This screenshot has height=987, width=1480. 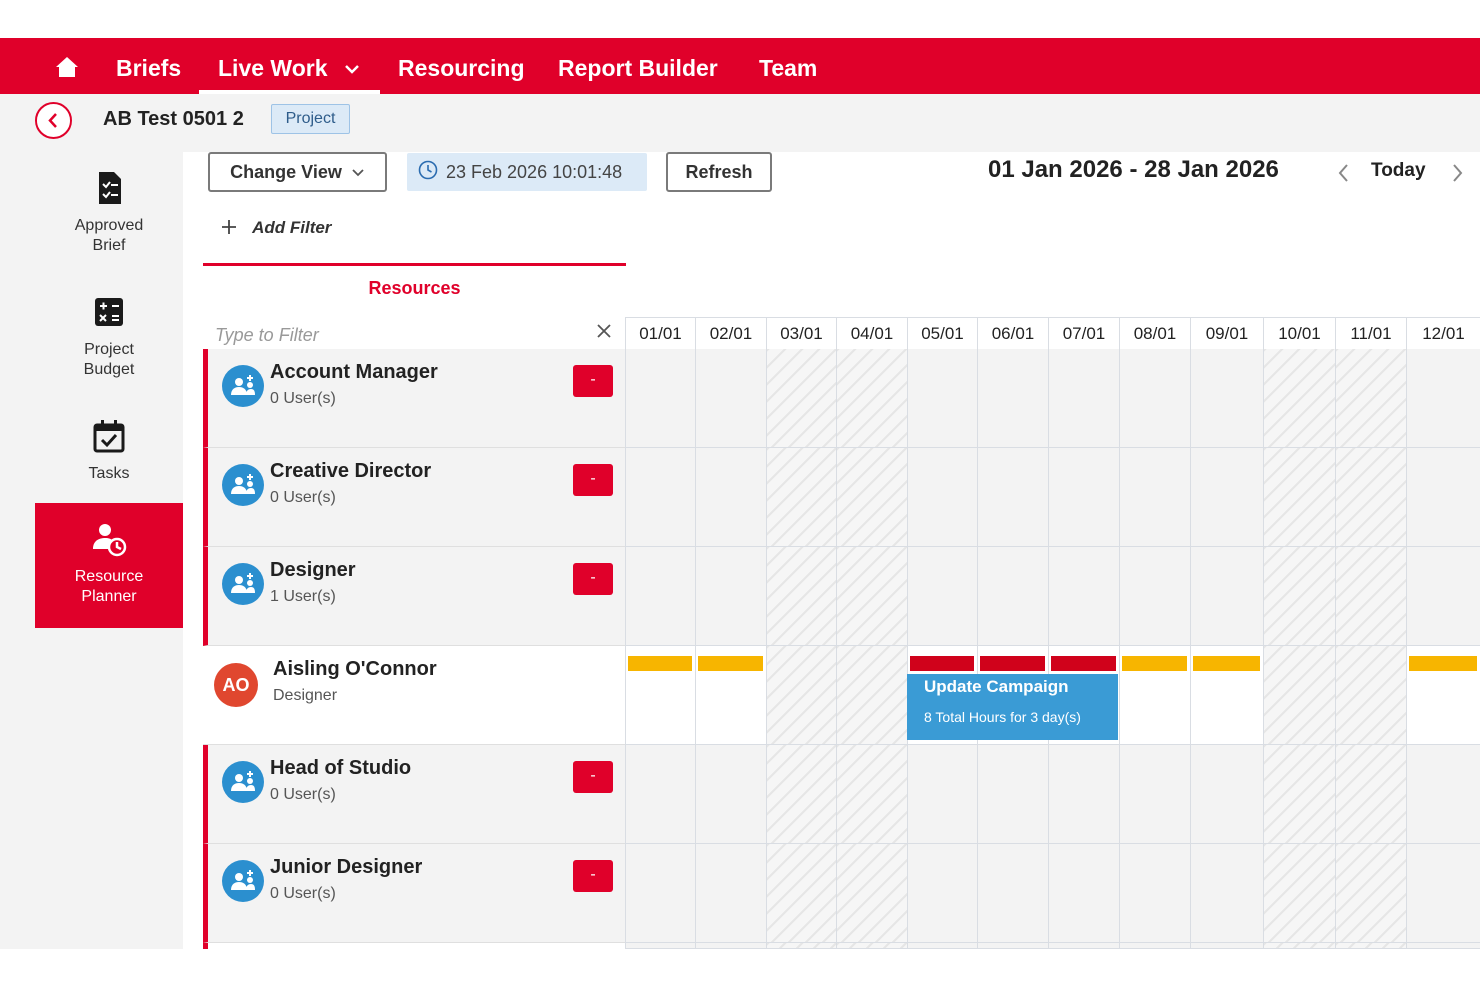 What do you see at coordinates (841, 794) in the screenshot?
I see `resource-row-head-of-studio: Head of Studio 0 User(s) -` at bounding box center [841, 794].